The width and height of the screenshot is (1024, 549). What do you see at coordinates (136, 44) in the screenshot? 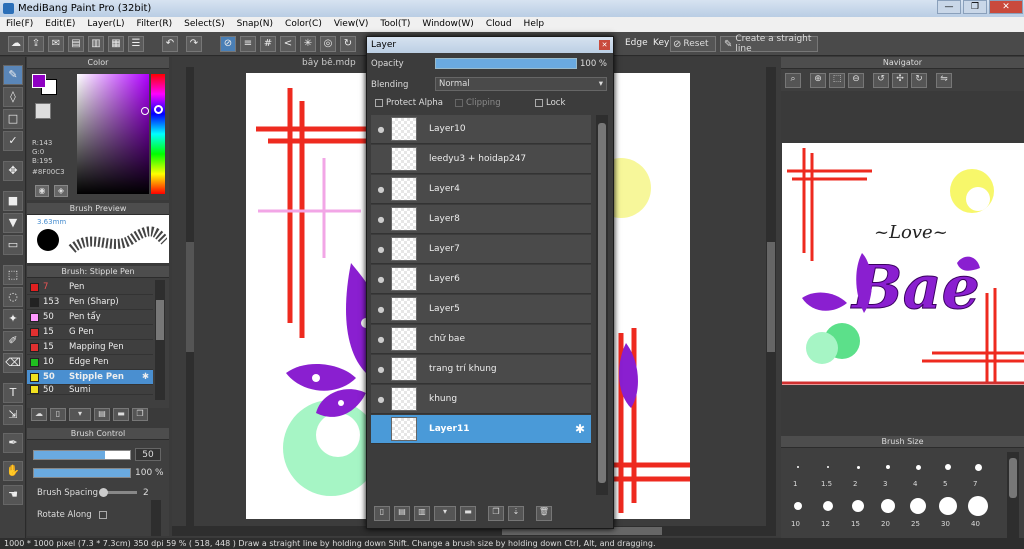
I see `list-icon: ☰` at bounding box center [136, 44].